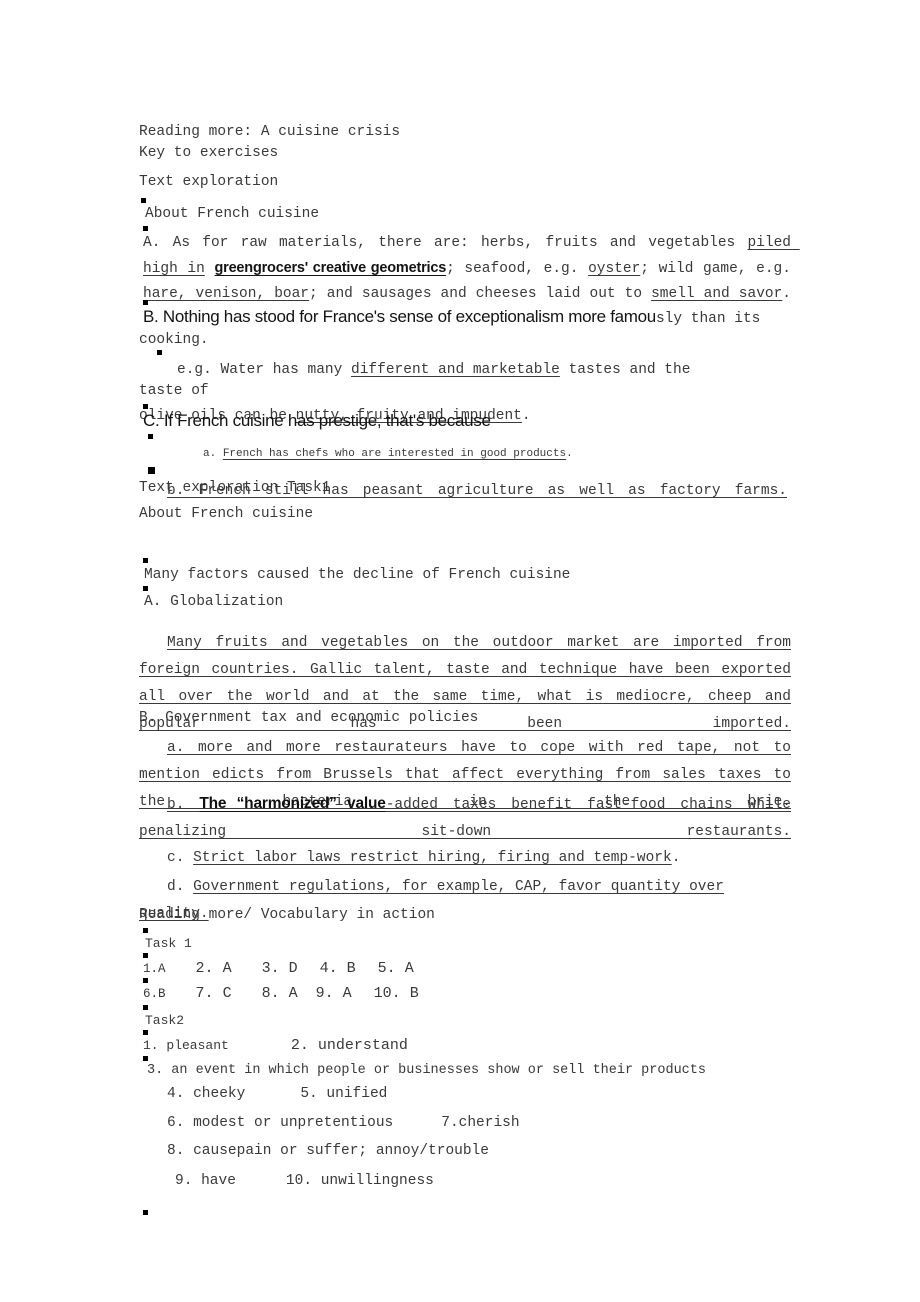  Describe the element at coordinates (569, 454) in the screenshot. I see `item-c-a-end: .` at that location.